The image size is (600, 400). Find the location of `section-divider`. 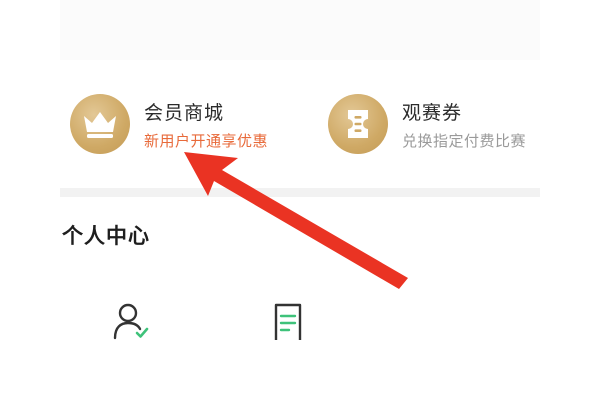

section-divider is located at coordinates (300, 192).